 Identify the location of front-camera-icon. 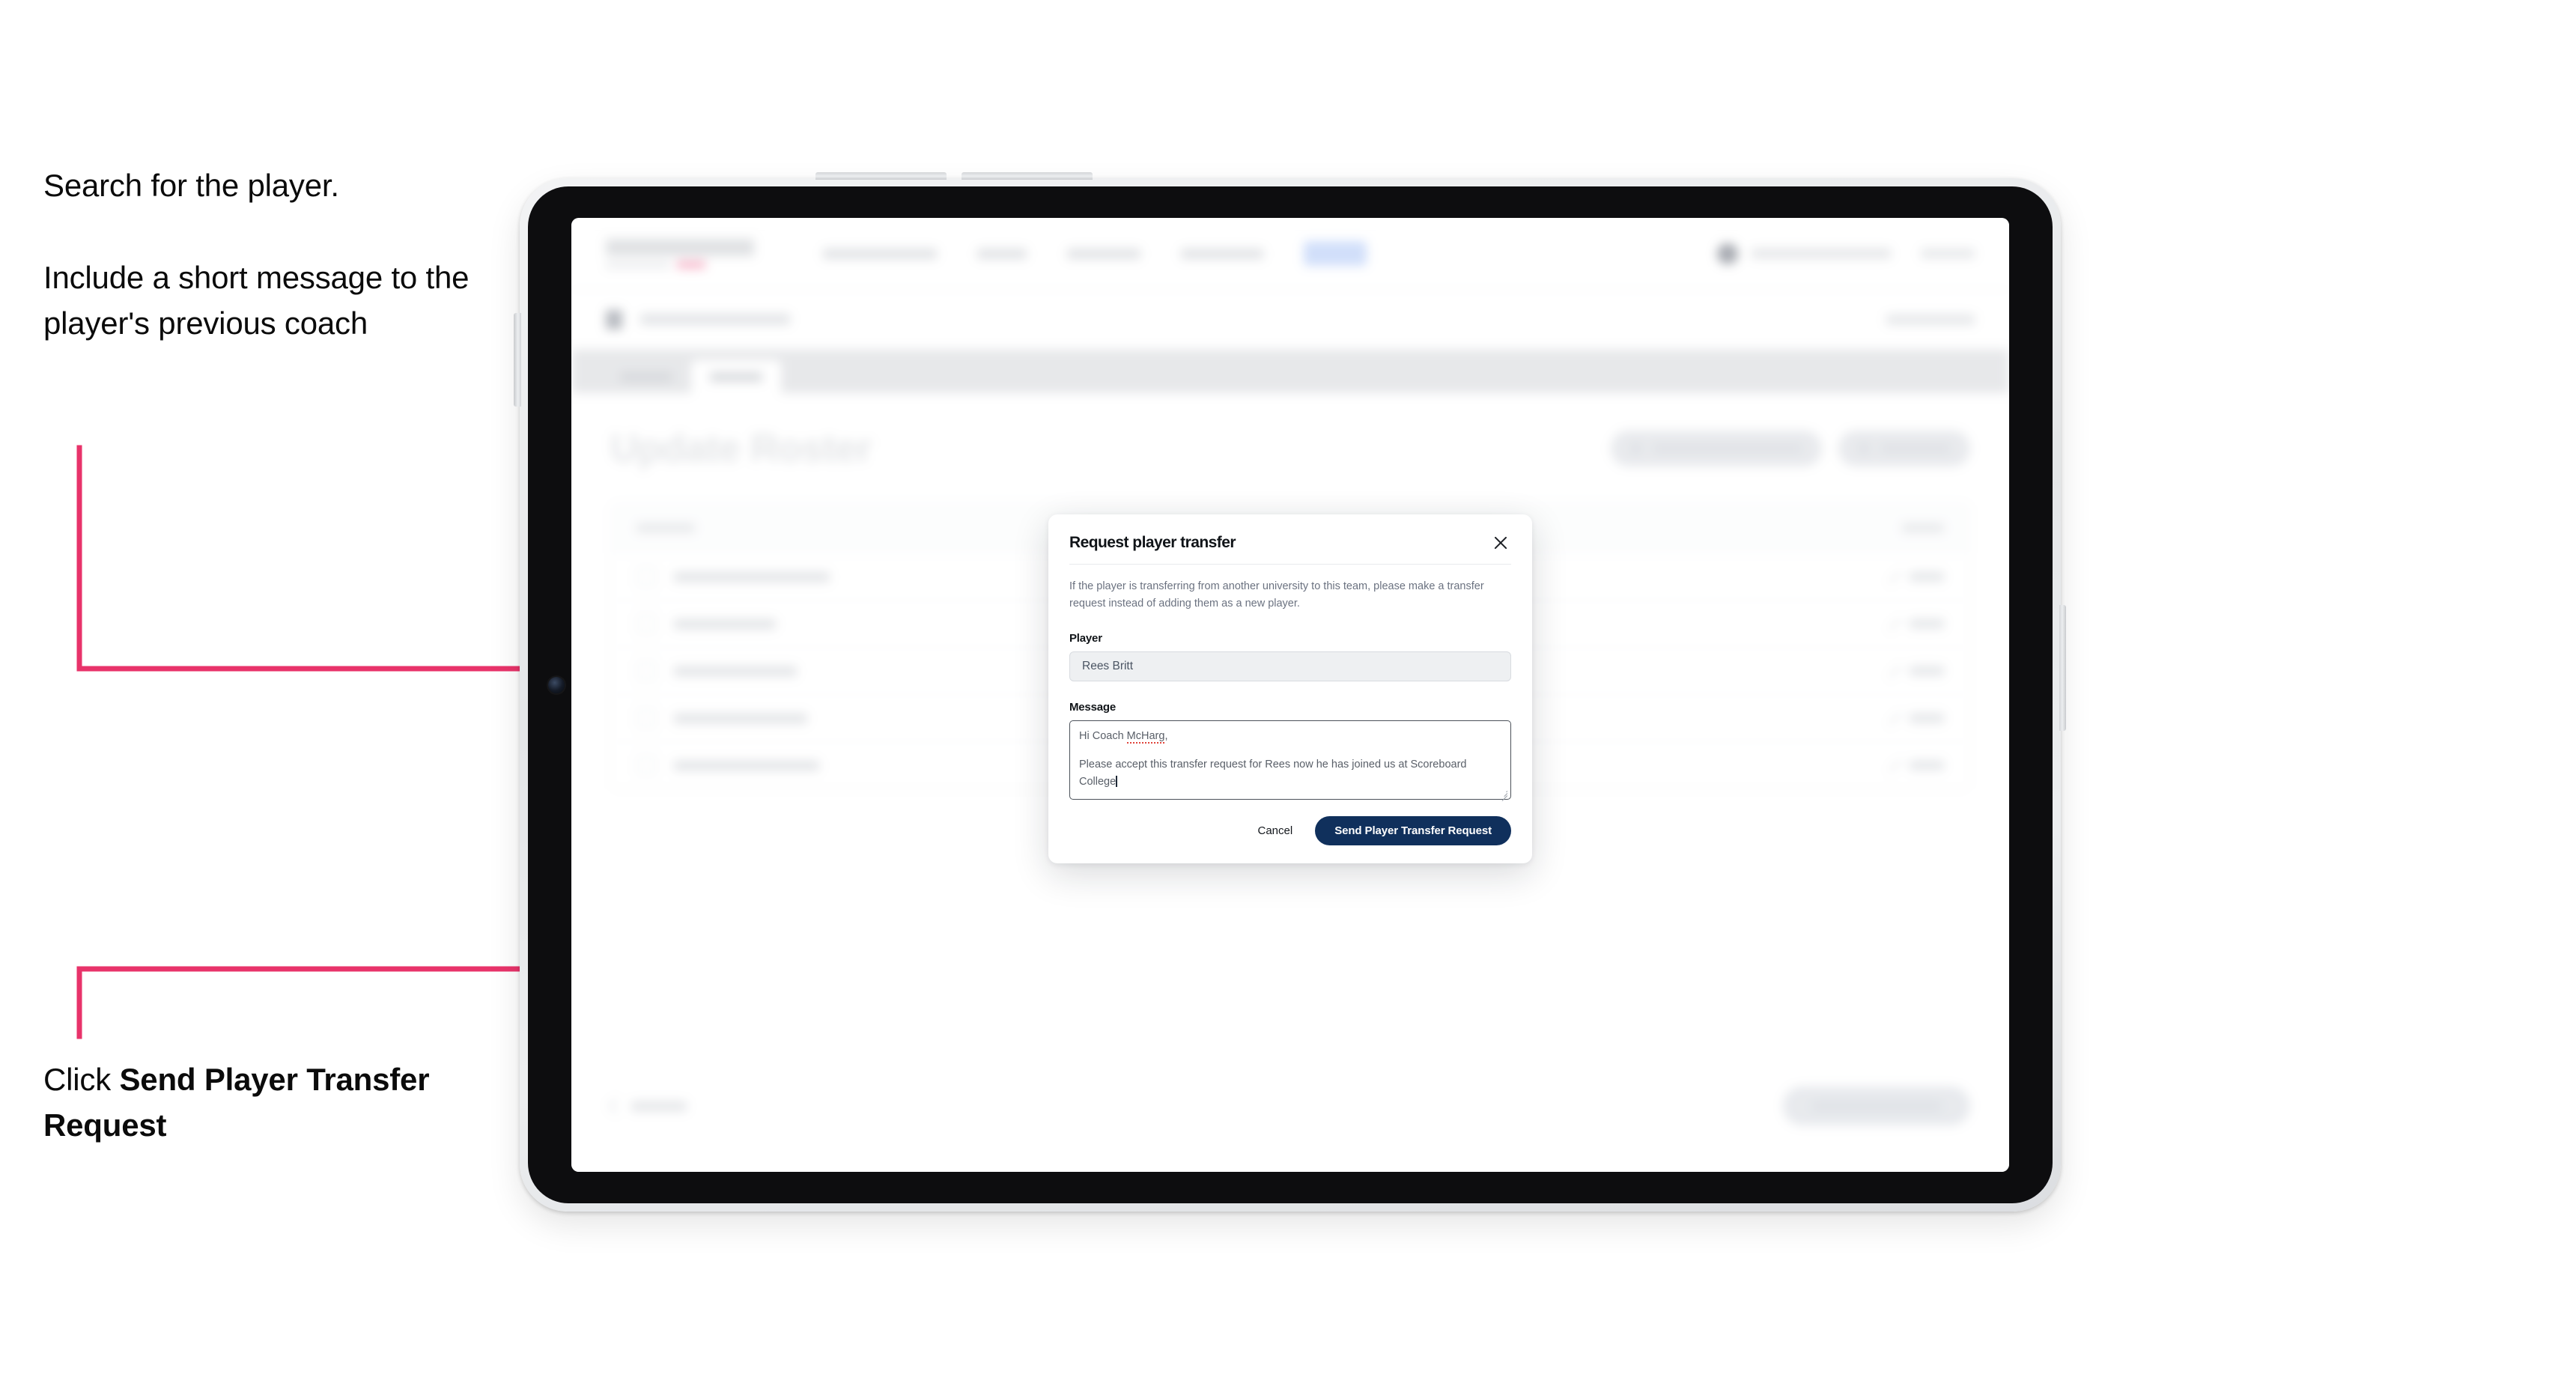
(556, 685).